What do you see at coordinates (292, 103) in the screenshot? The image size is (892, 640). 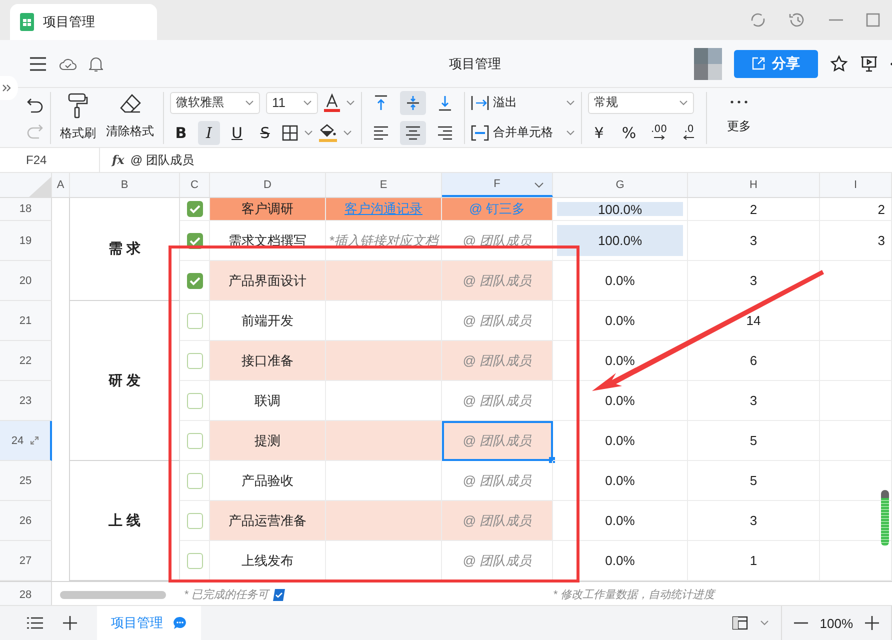 I see `font-size-dropdown: 11` at bounding box center [292, 103].